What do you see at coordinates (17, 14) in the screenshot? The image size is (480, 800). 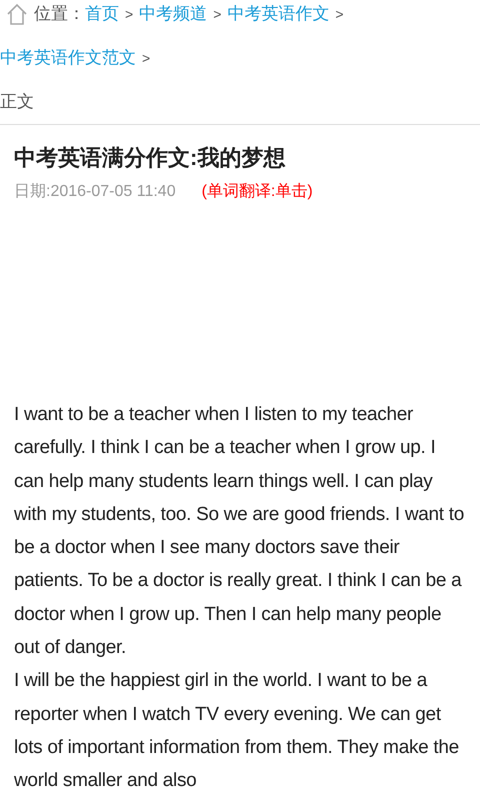 I see `home-icon` at bounding box center [17, 14].